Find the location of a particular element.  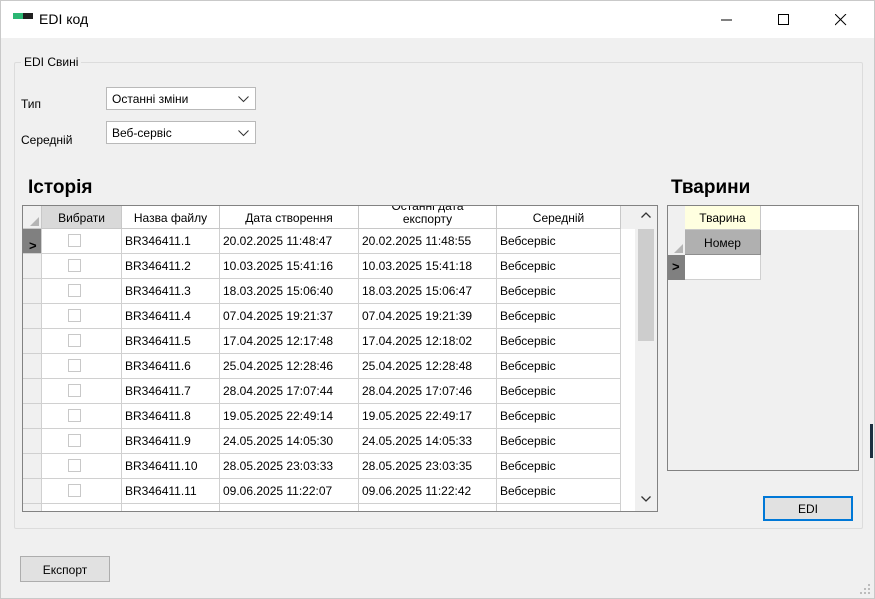

maximize-button is located at coordinates (784, 19).